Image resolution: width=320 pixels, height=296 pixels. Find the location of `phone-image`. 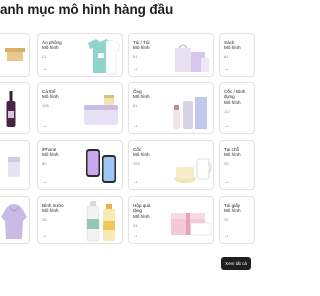

phone-image is located at coordinates (102, 167).